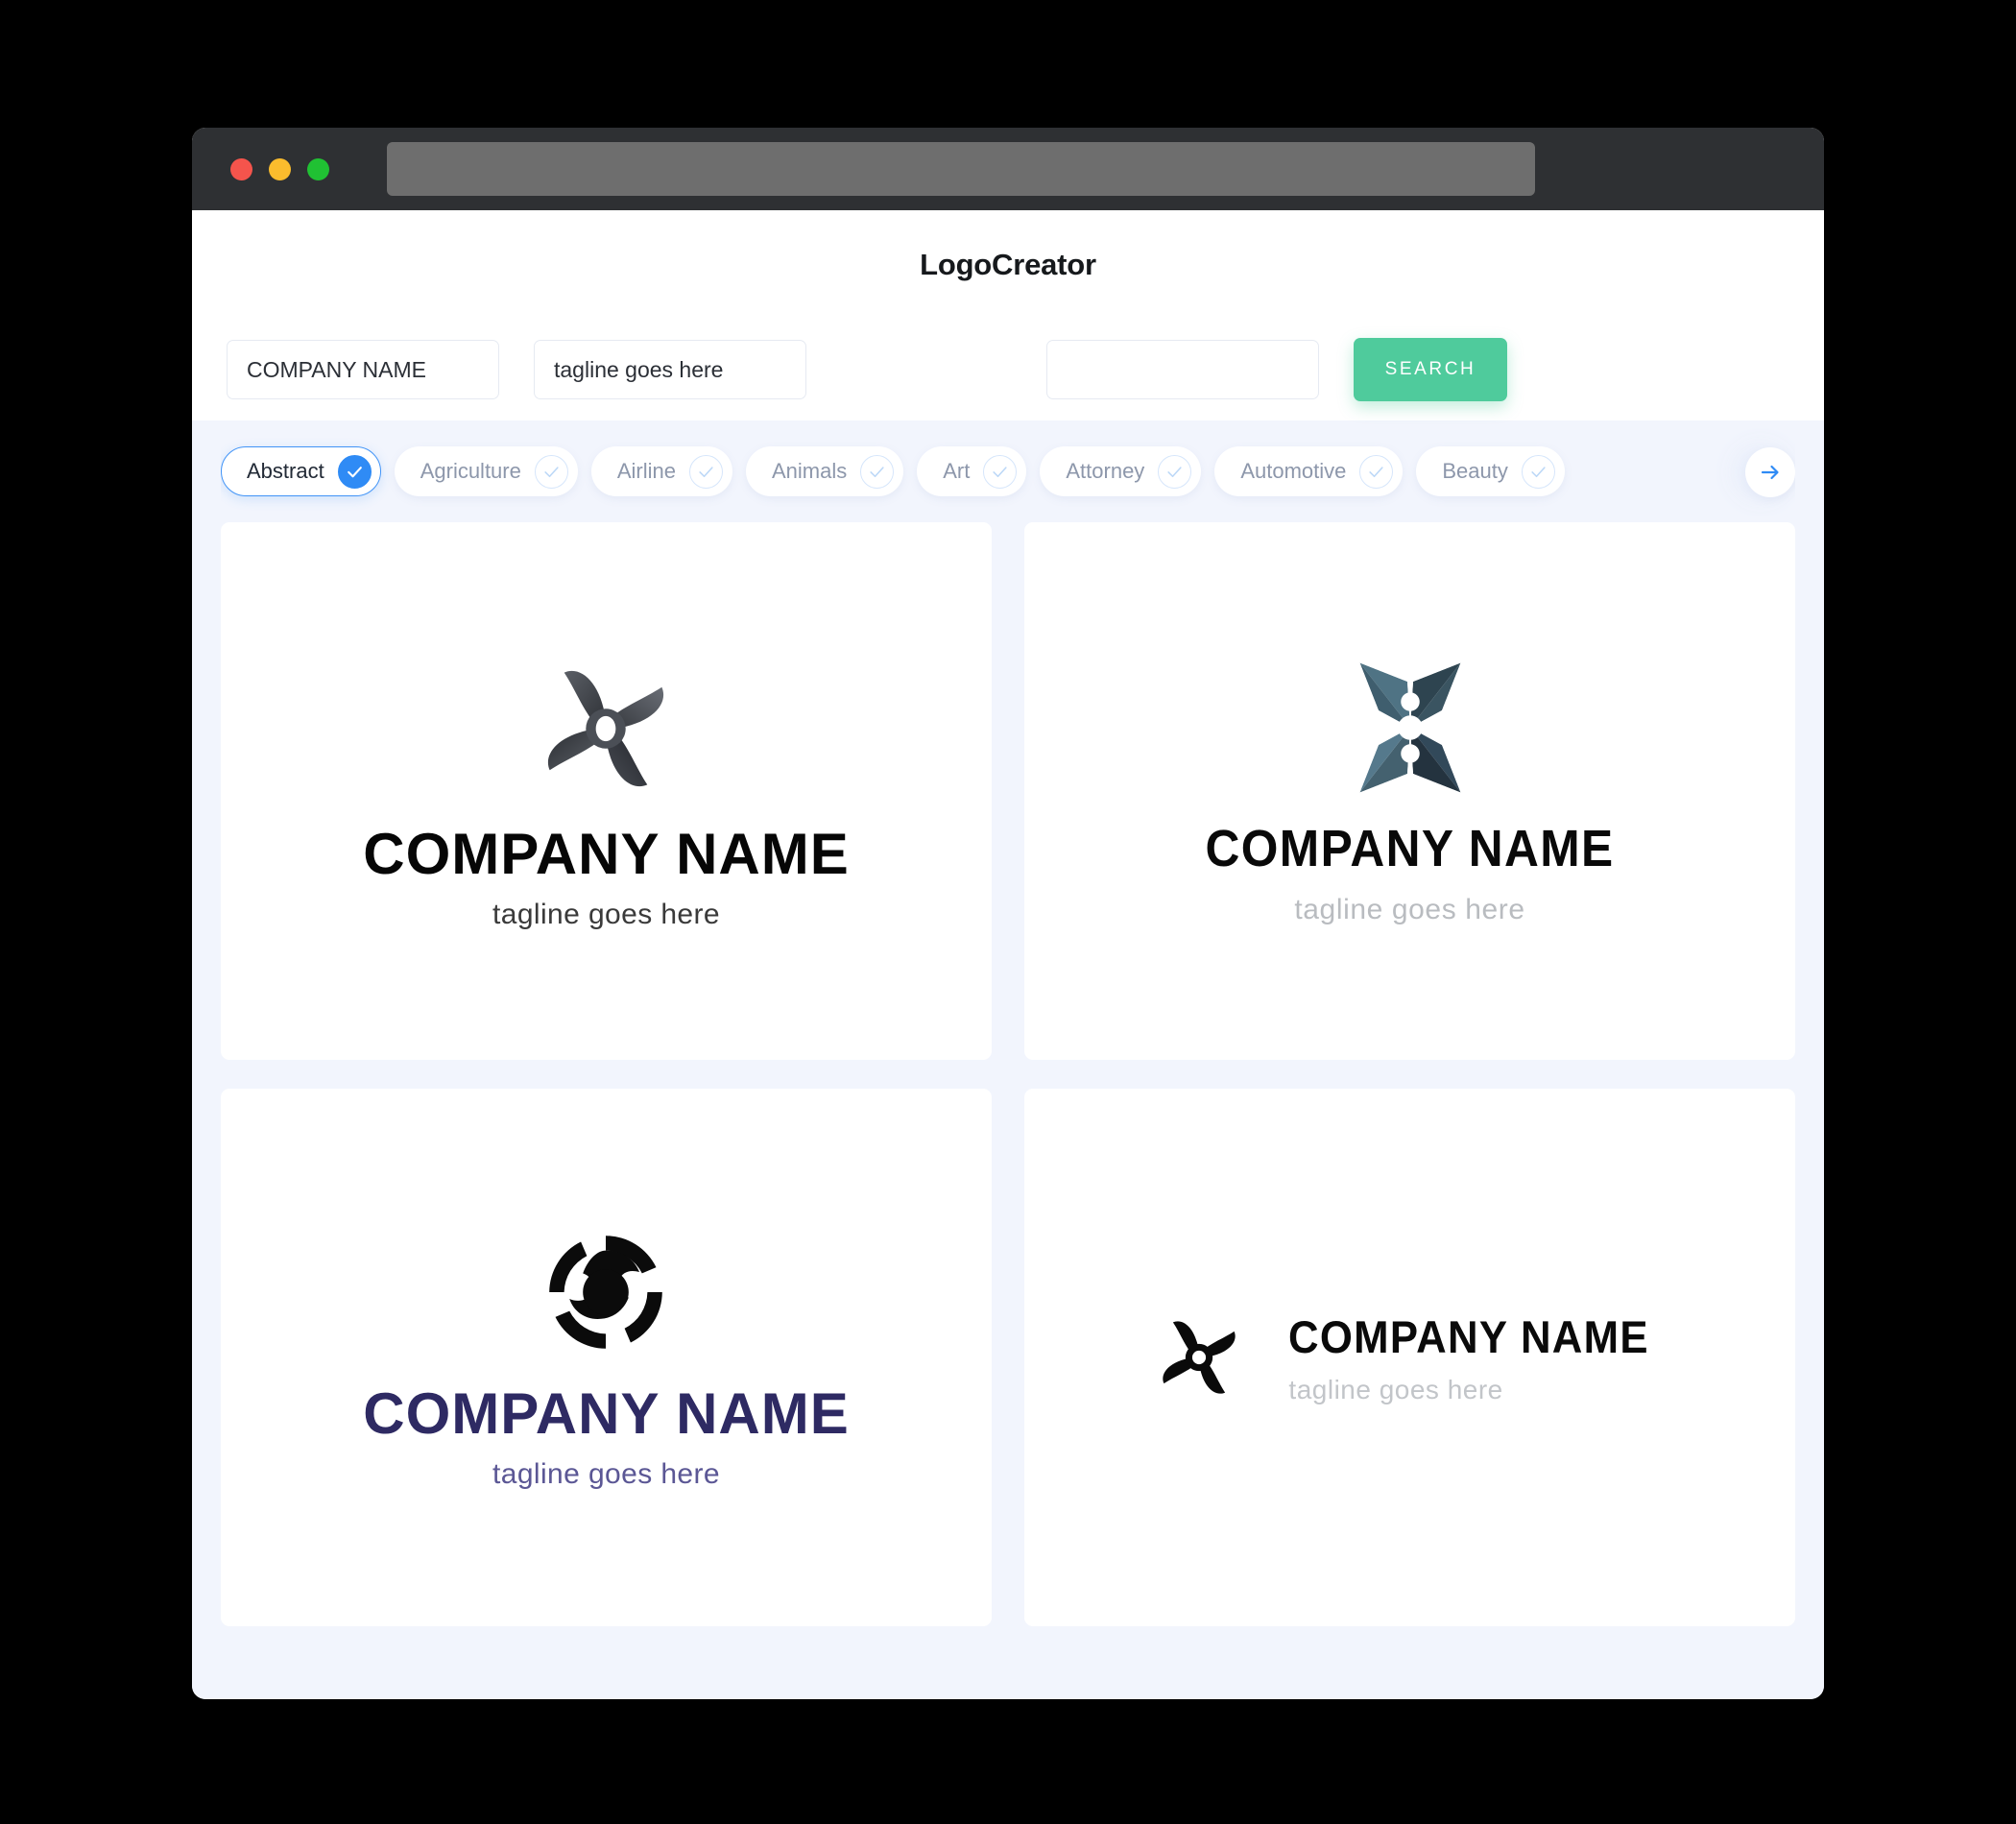 The height and width of the screenshot is (1824, 2016). Describe the element at coordinates (1199, 1357) in the screenshot. I see `pinwheel-black-icon` at that location.